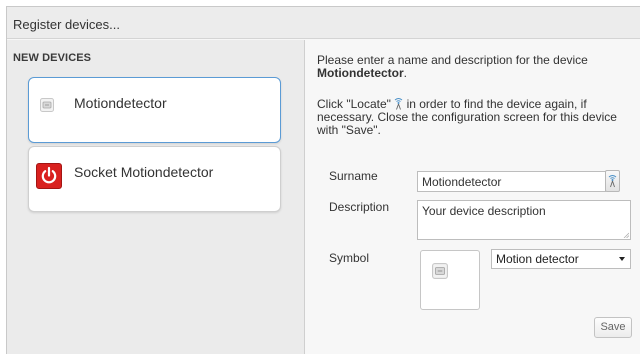 The height and width of the screenshot is (354, 640). Describe the element at coordinates (613, 327) in the screenshot. I see `save-button: Save` at that location.